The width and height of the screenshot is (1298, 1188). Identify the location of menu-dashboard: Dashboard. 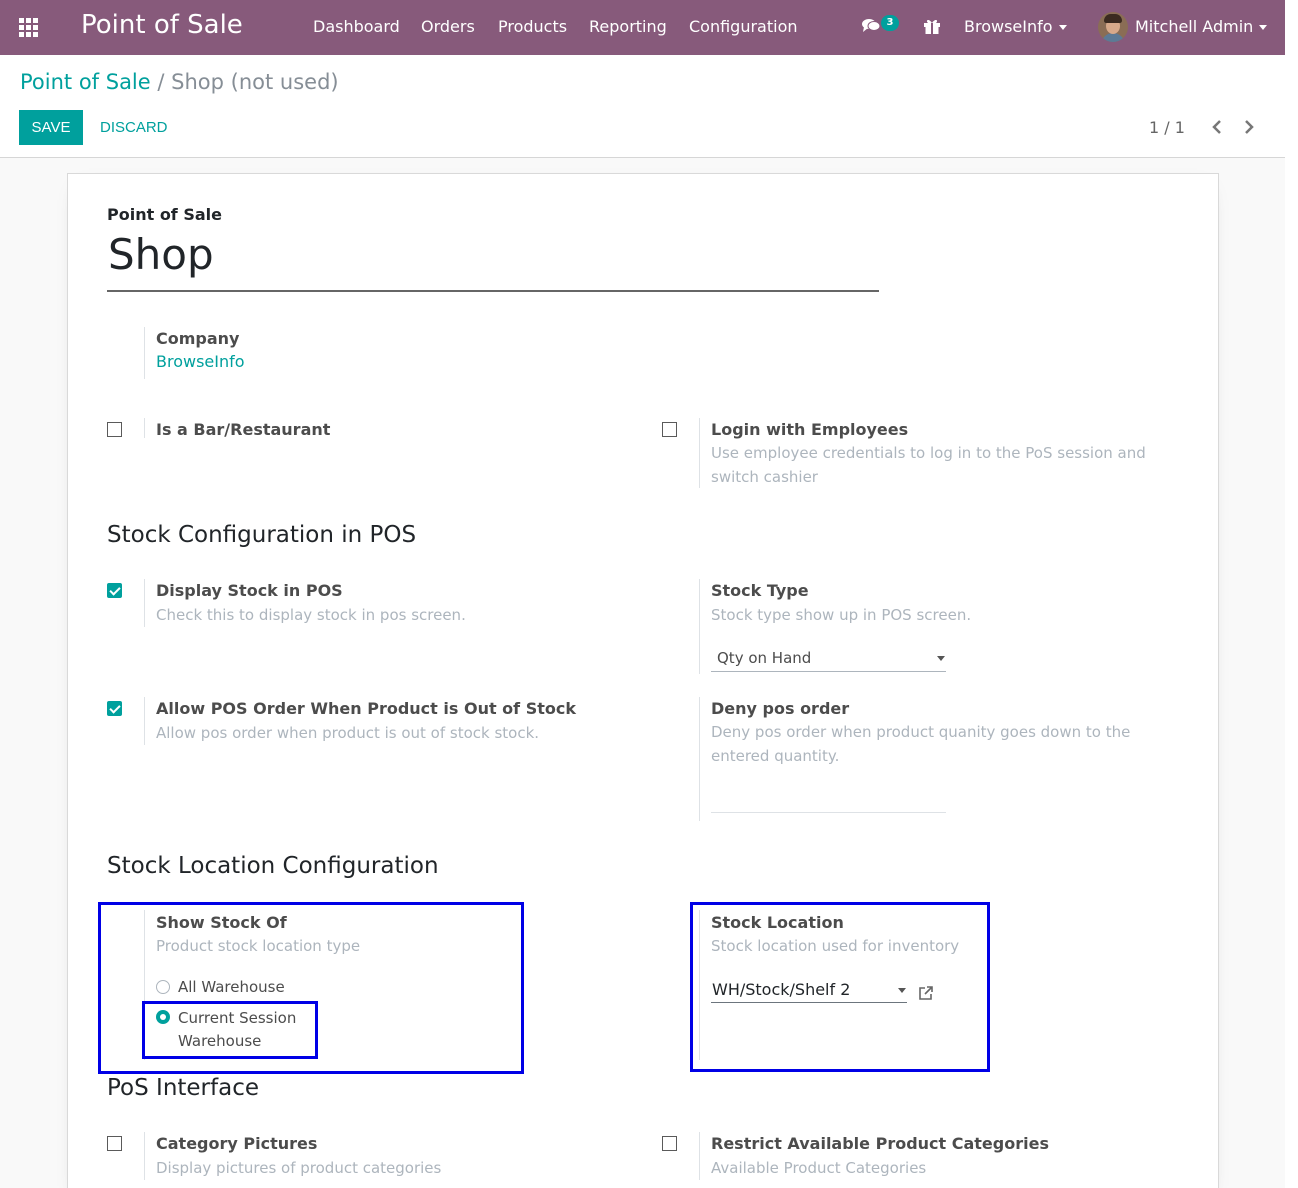
(356, 26).